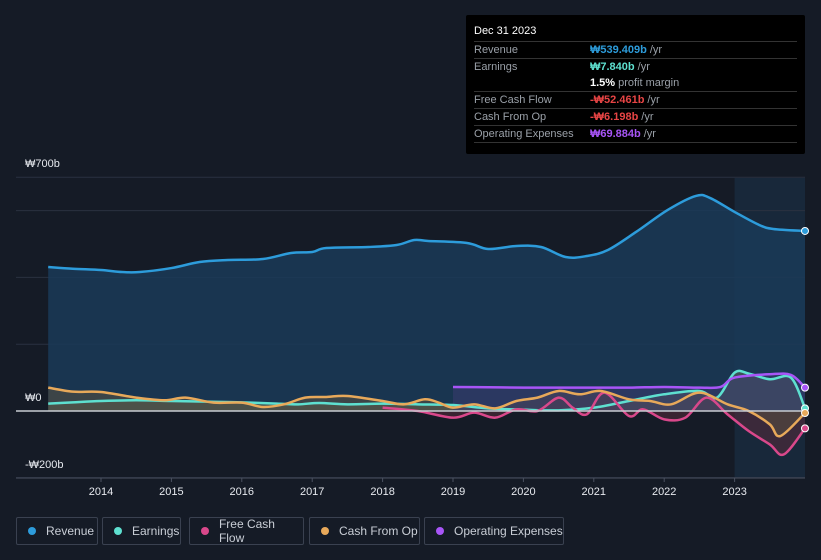  Describe the element at coordinates (649, 83) in the screenshot. I see `tooltip-unit: profit margin` at that location.